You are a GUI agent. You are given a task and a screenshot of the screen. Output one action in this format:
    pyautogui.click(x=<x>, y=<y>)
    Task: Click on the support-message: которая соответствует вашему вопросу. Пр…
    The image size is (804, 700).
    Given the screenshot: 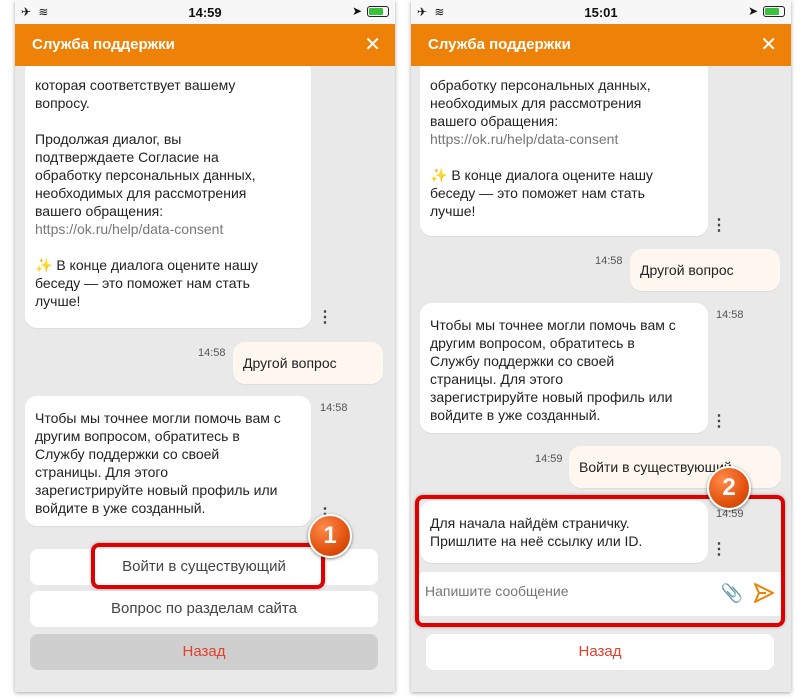 What is the action you would take?
    pyautogui.click(x=168, y=197)
    